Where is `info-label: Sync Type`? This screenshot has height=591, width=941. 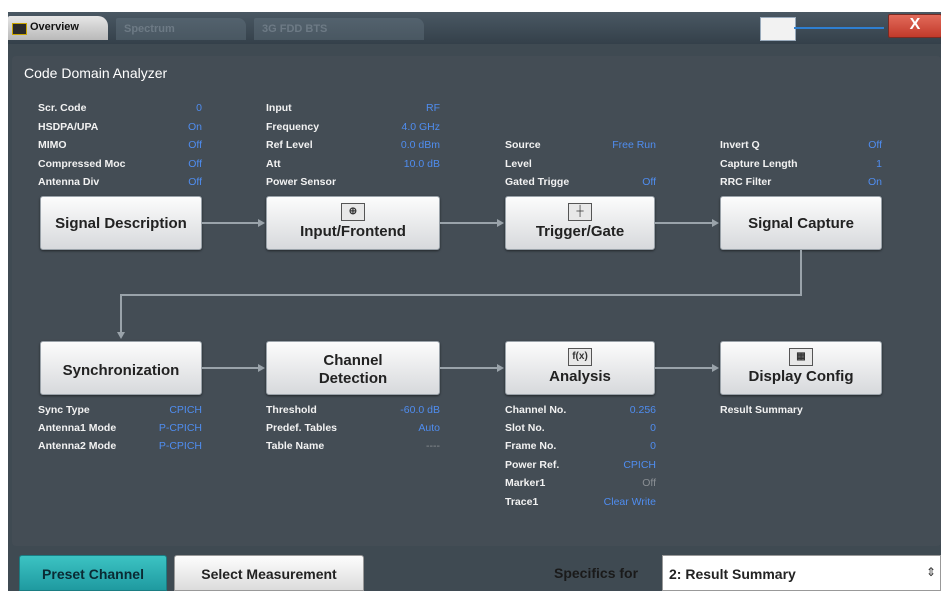
info-label: Sync Type is located at coordinates (64, 410).